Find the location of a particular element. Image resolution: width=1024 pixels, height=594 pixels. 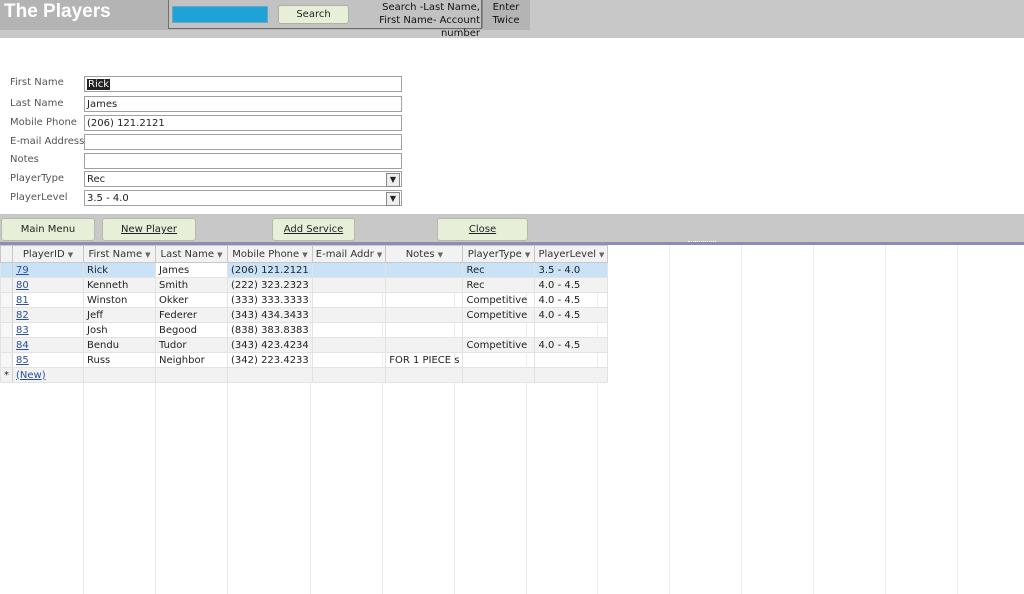

table-cell: Rick is located at coordinates (119, 270).